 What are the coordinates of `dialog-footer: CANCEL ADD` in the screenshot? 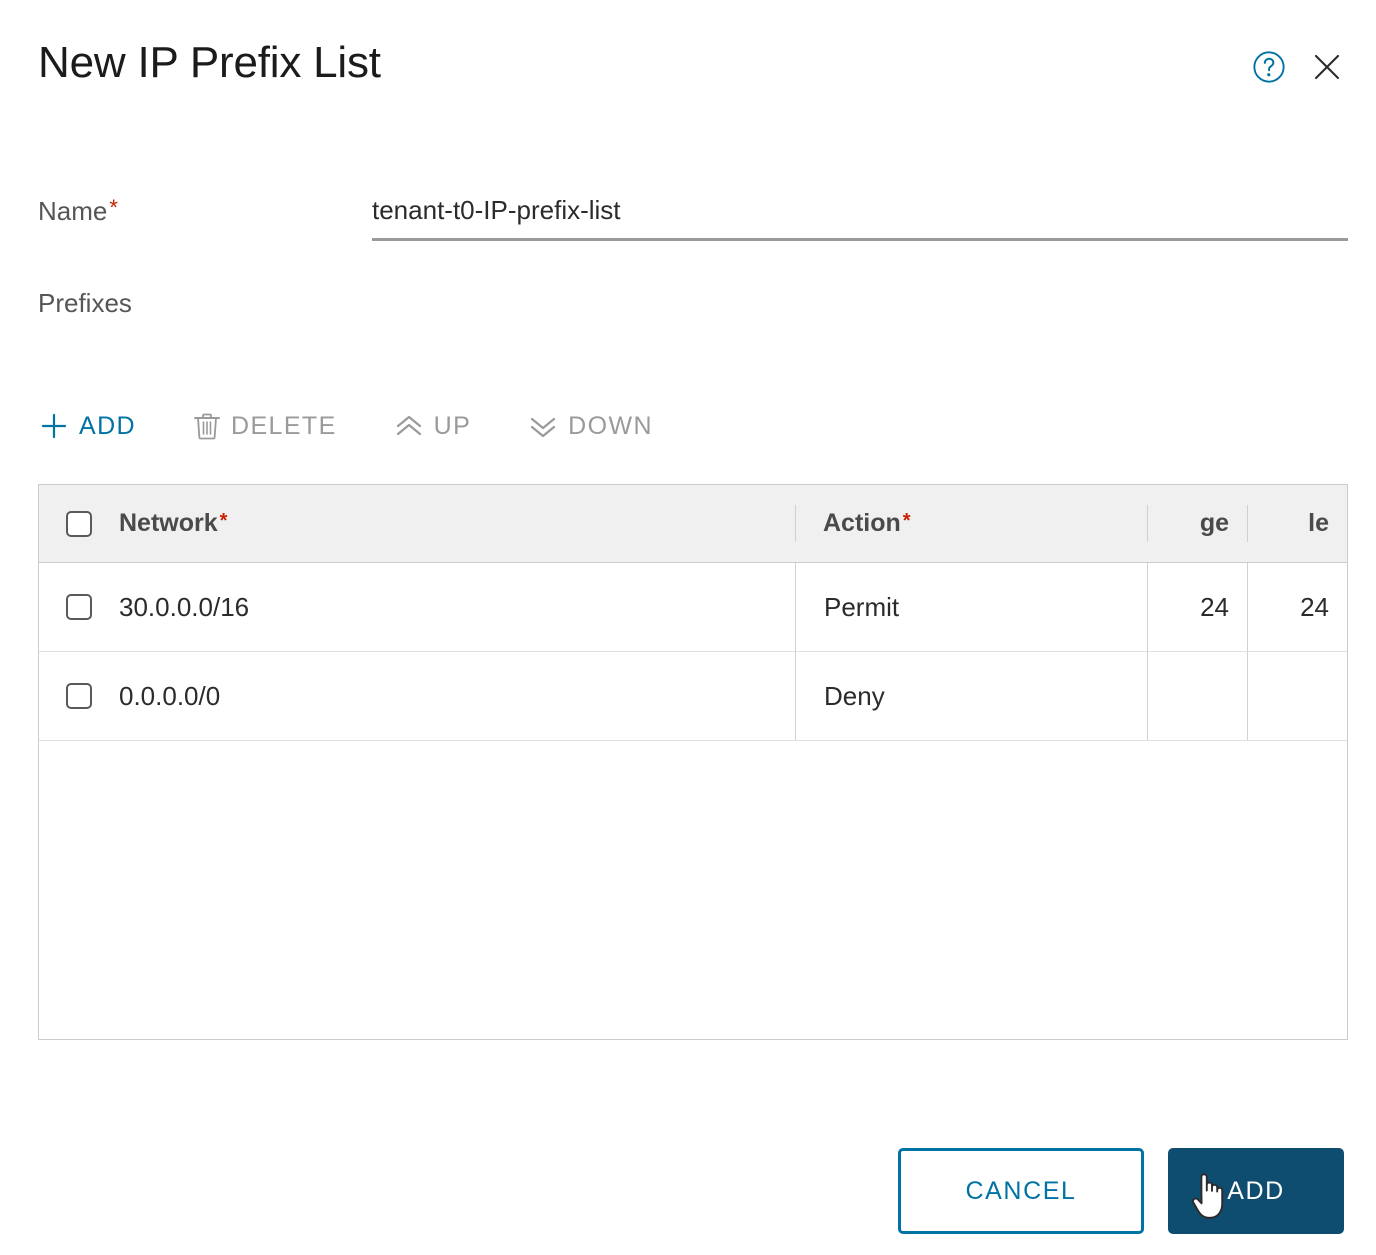 It's located at (1121, 1191).